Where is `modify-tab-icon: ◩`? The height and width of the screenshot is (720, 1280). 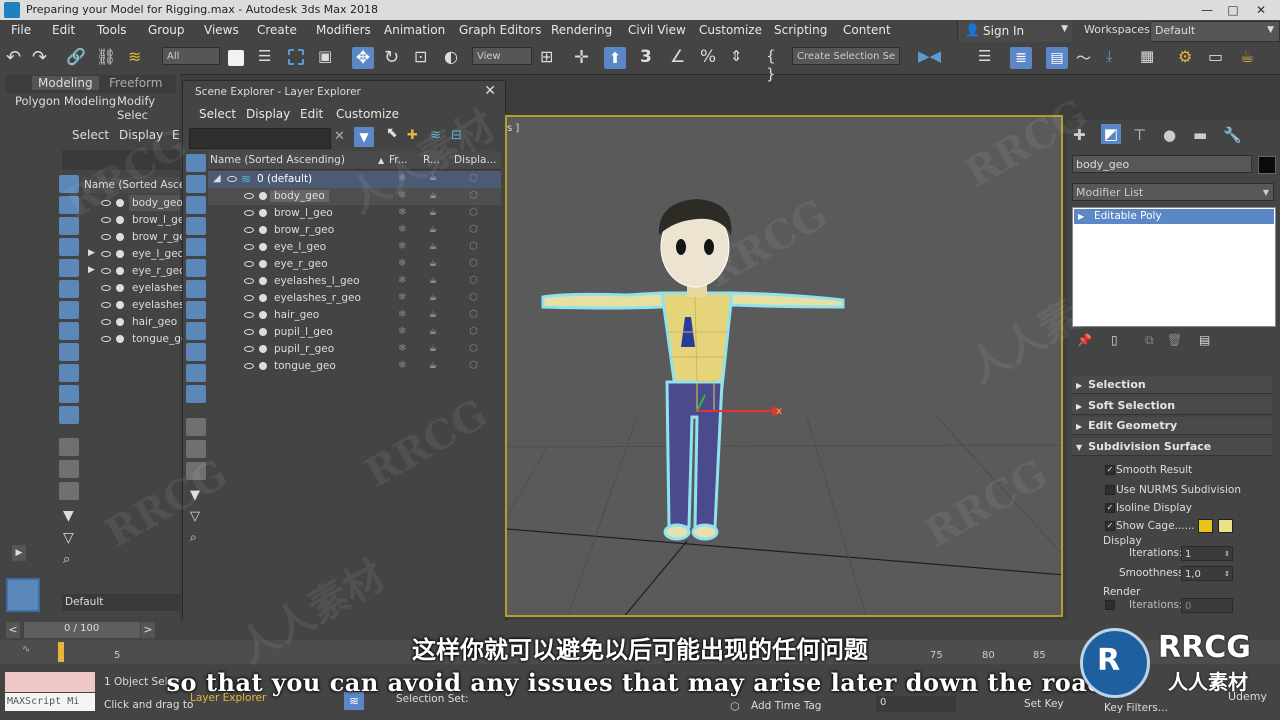 modify-tab-icon: ◩ is located at coordinates (1111, 134).